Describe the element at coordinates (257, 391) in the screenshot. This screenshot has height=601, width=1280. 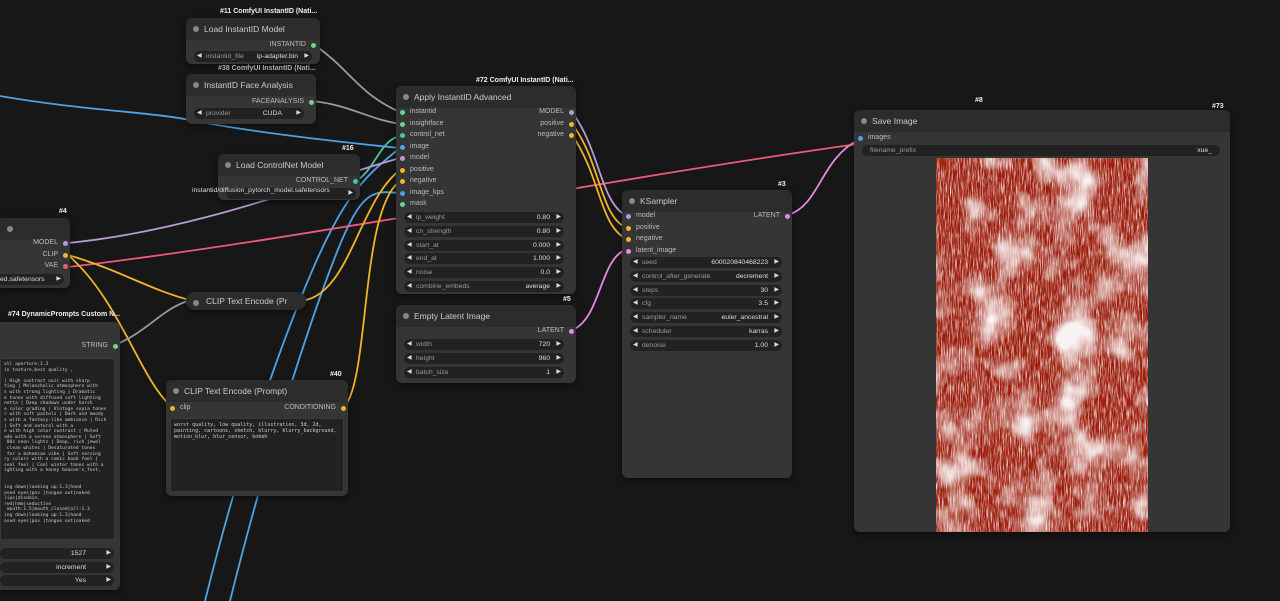
I see `node-title: CLIP Text Encode (Prompt)` at that location.